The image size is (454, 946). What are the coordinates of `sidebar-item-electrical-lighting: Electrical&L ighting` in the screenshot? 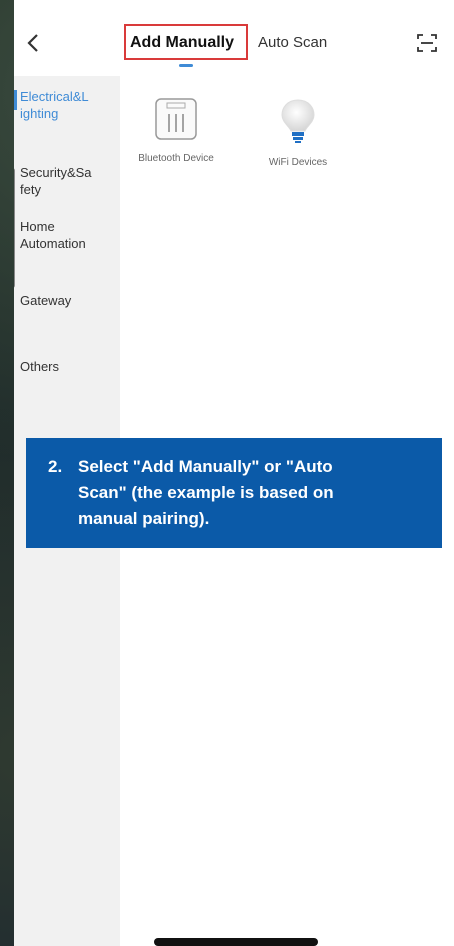 It's located at (70, 105).